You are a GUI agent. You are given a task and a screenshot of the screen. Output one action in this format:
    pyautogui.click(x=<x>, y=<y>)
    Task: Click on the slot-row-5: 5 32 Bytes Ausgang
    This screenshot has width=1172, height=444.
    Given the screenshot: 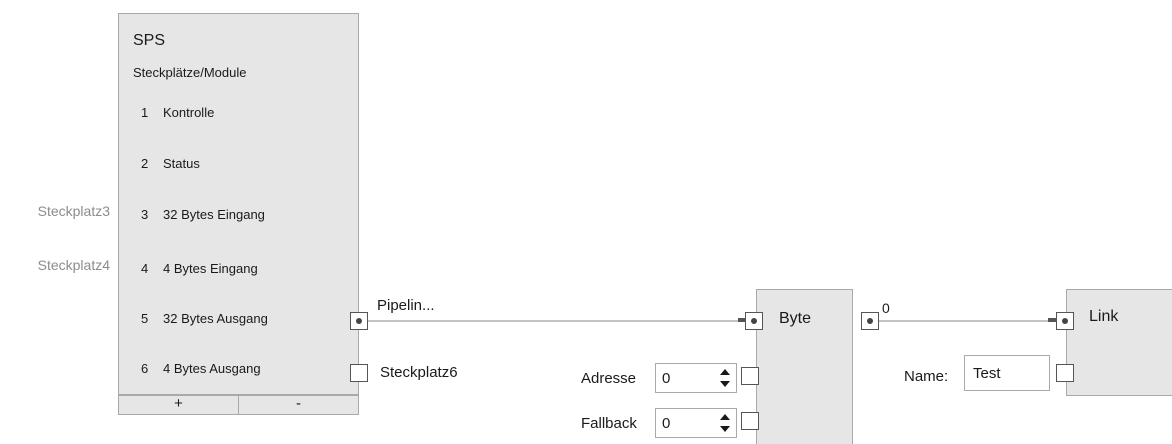 What is the action you would take?
    pyautogui.click(x=204, y=318)
    